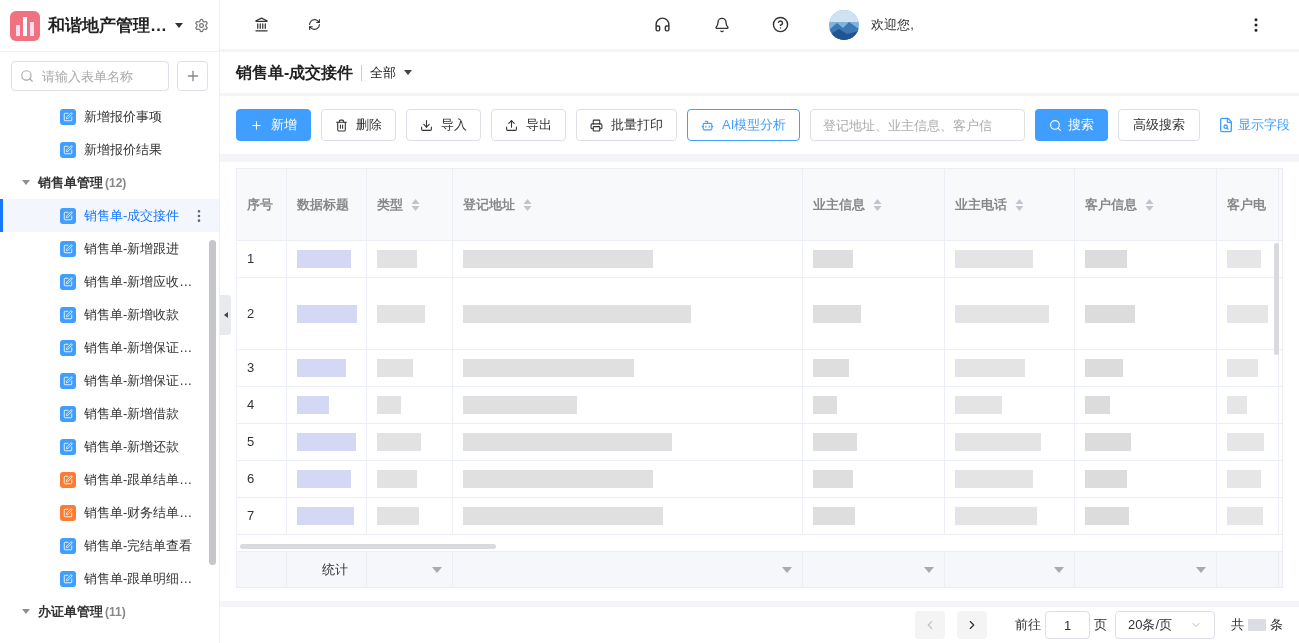  What do you see at coordinates (1237, 625) in the screenshot?
I see `total-label: 共` at bounding box center [1237, 625].